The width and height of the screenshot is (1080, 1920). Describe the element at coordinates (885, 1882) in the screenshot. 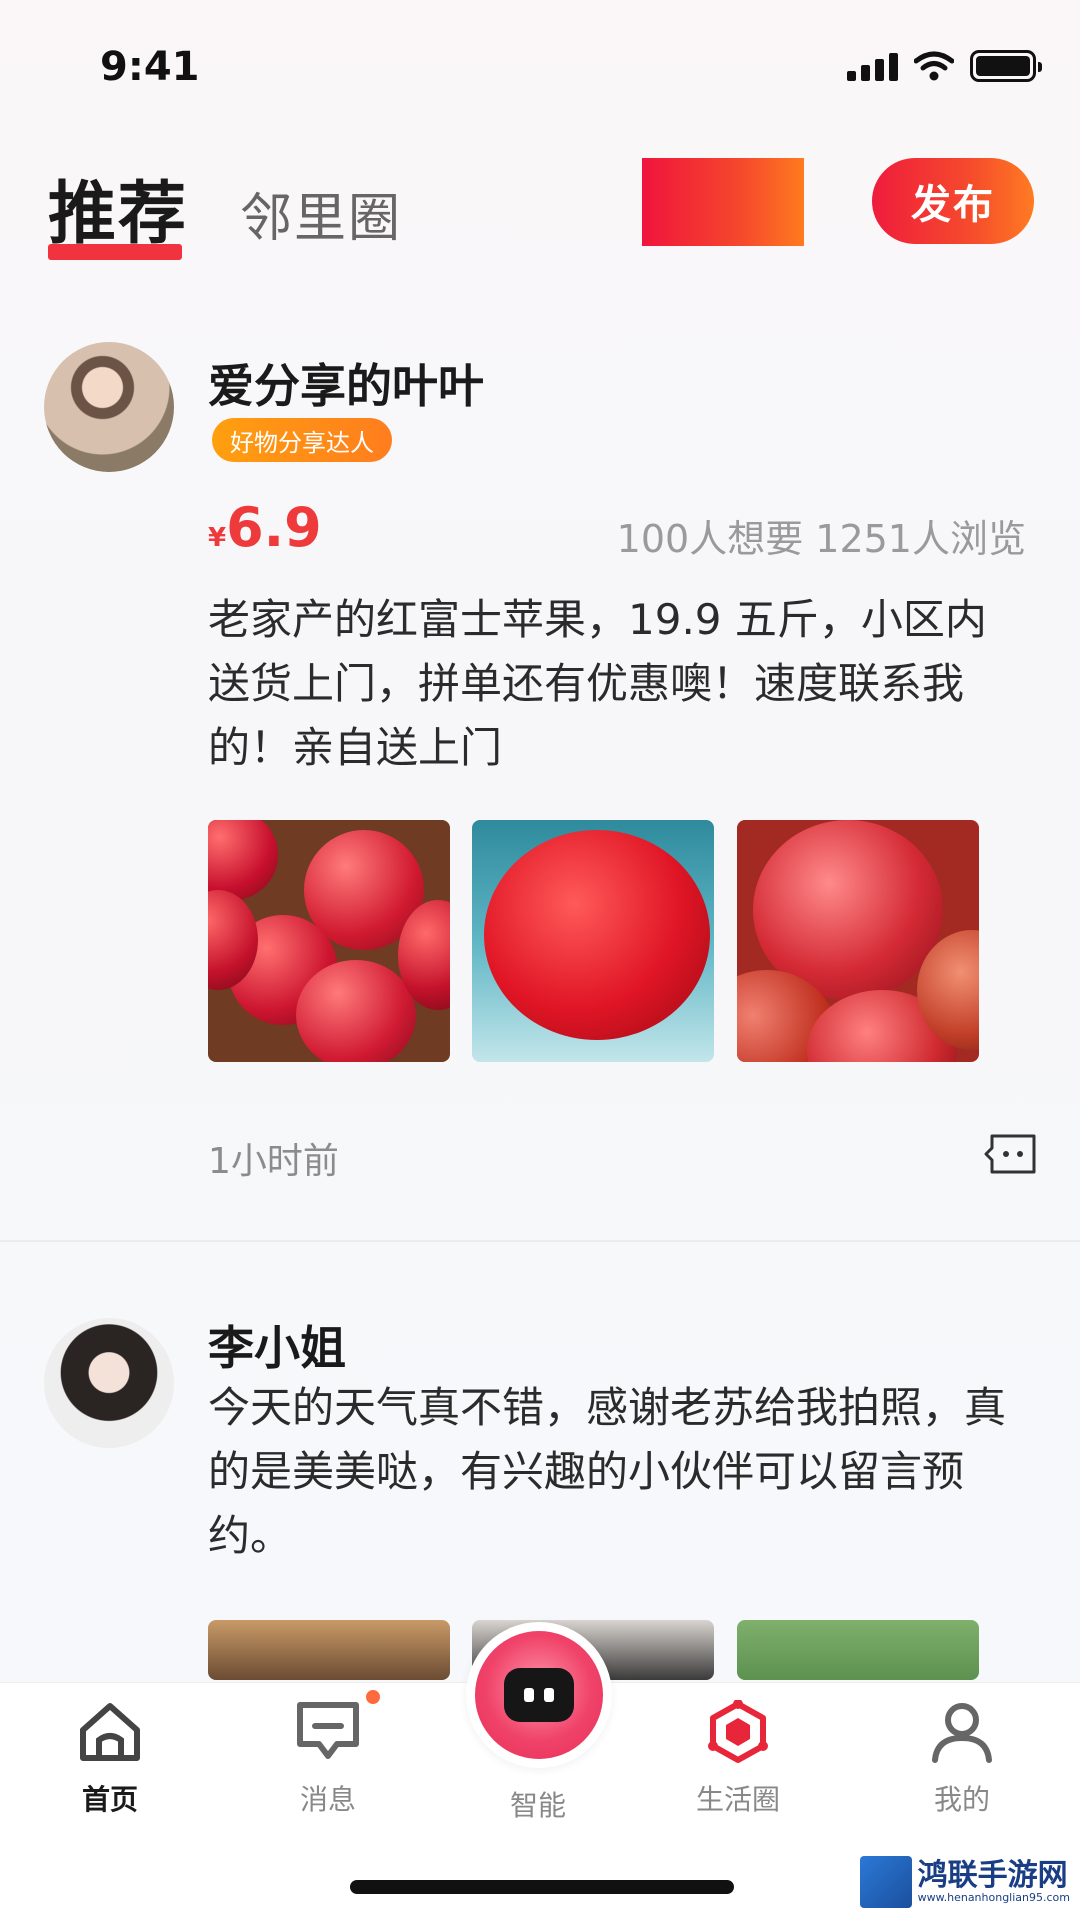

I see `watermark-logo-icon` at that location.